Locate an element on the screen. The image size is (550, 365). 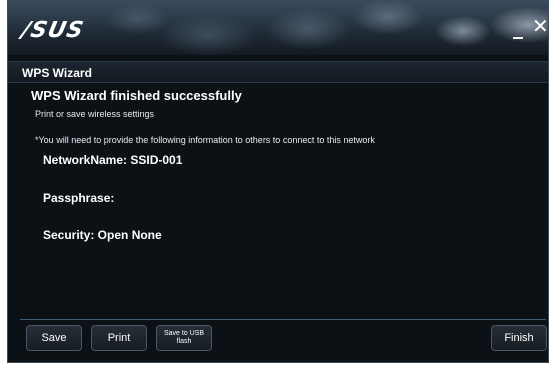
asus-logo: /SUS is located at coordinates (53, 30).